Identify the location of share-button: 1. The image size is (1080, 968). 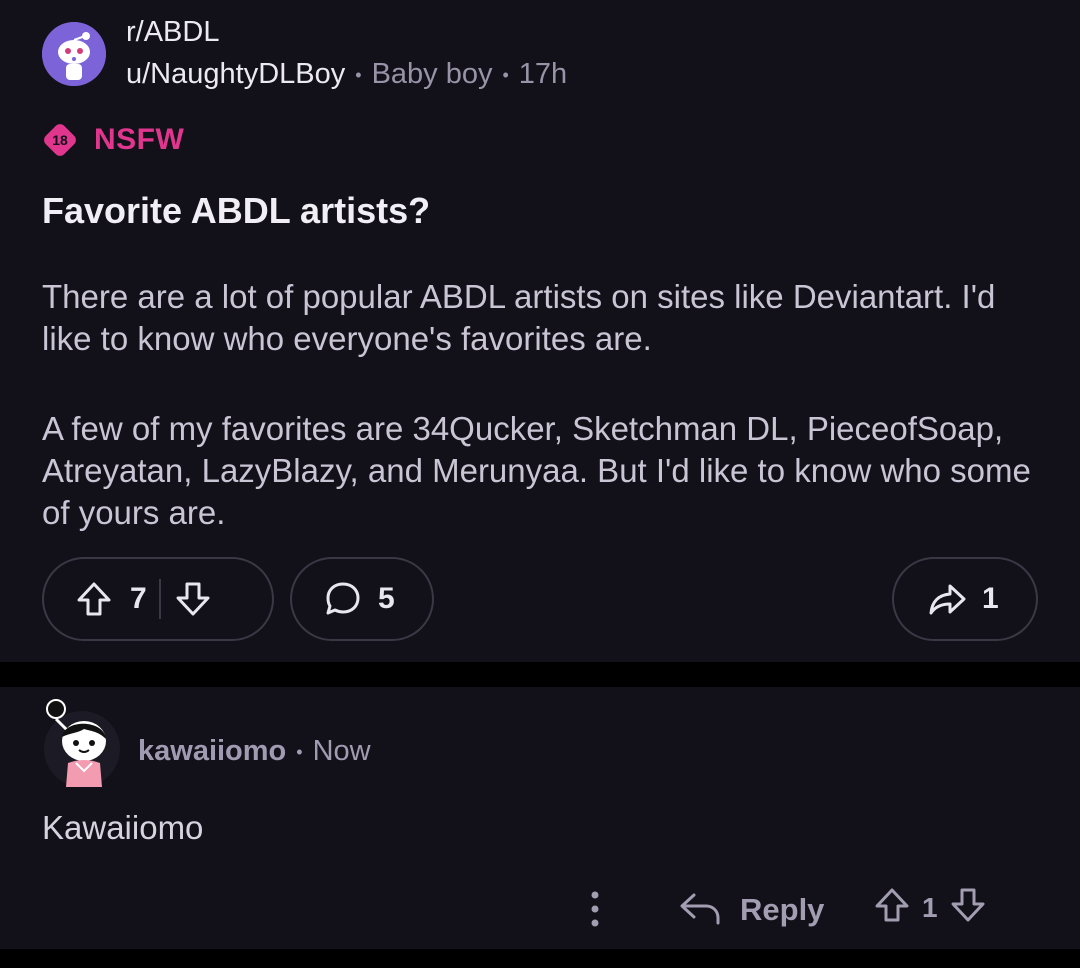
(965, 599).